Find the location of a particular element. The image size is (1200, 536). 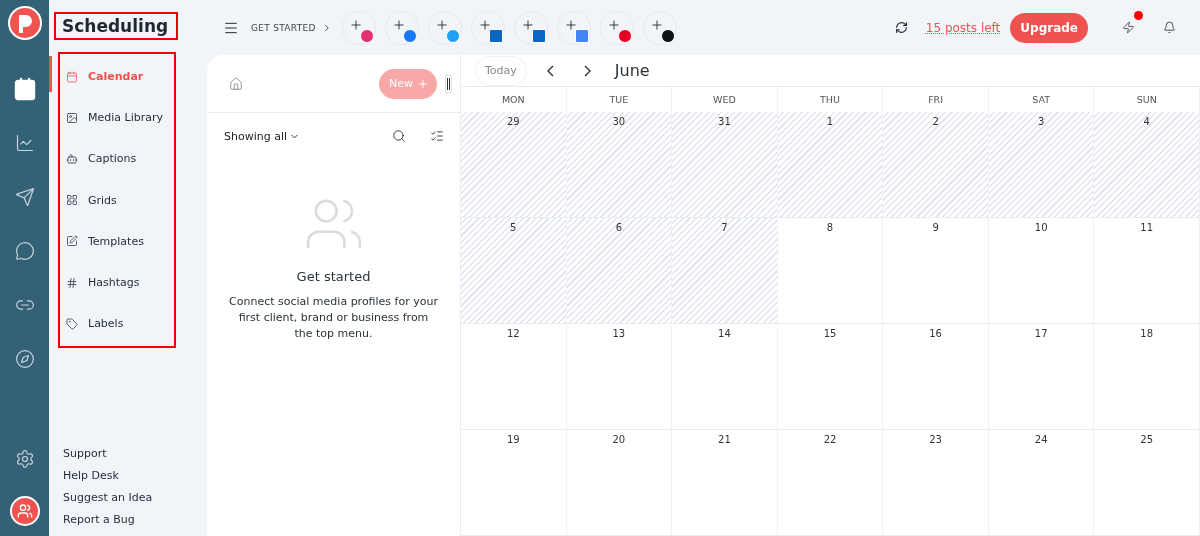

robot-icon is located at coordinates (72, 158).